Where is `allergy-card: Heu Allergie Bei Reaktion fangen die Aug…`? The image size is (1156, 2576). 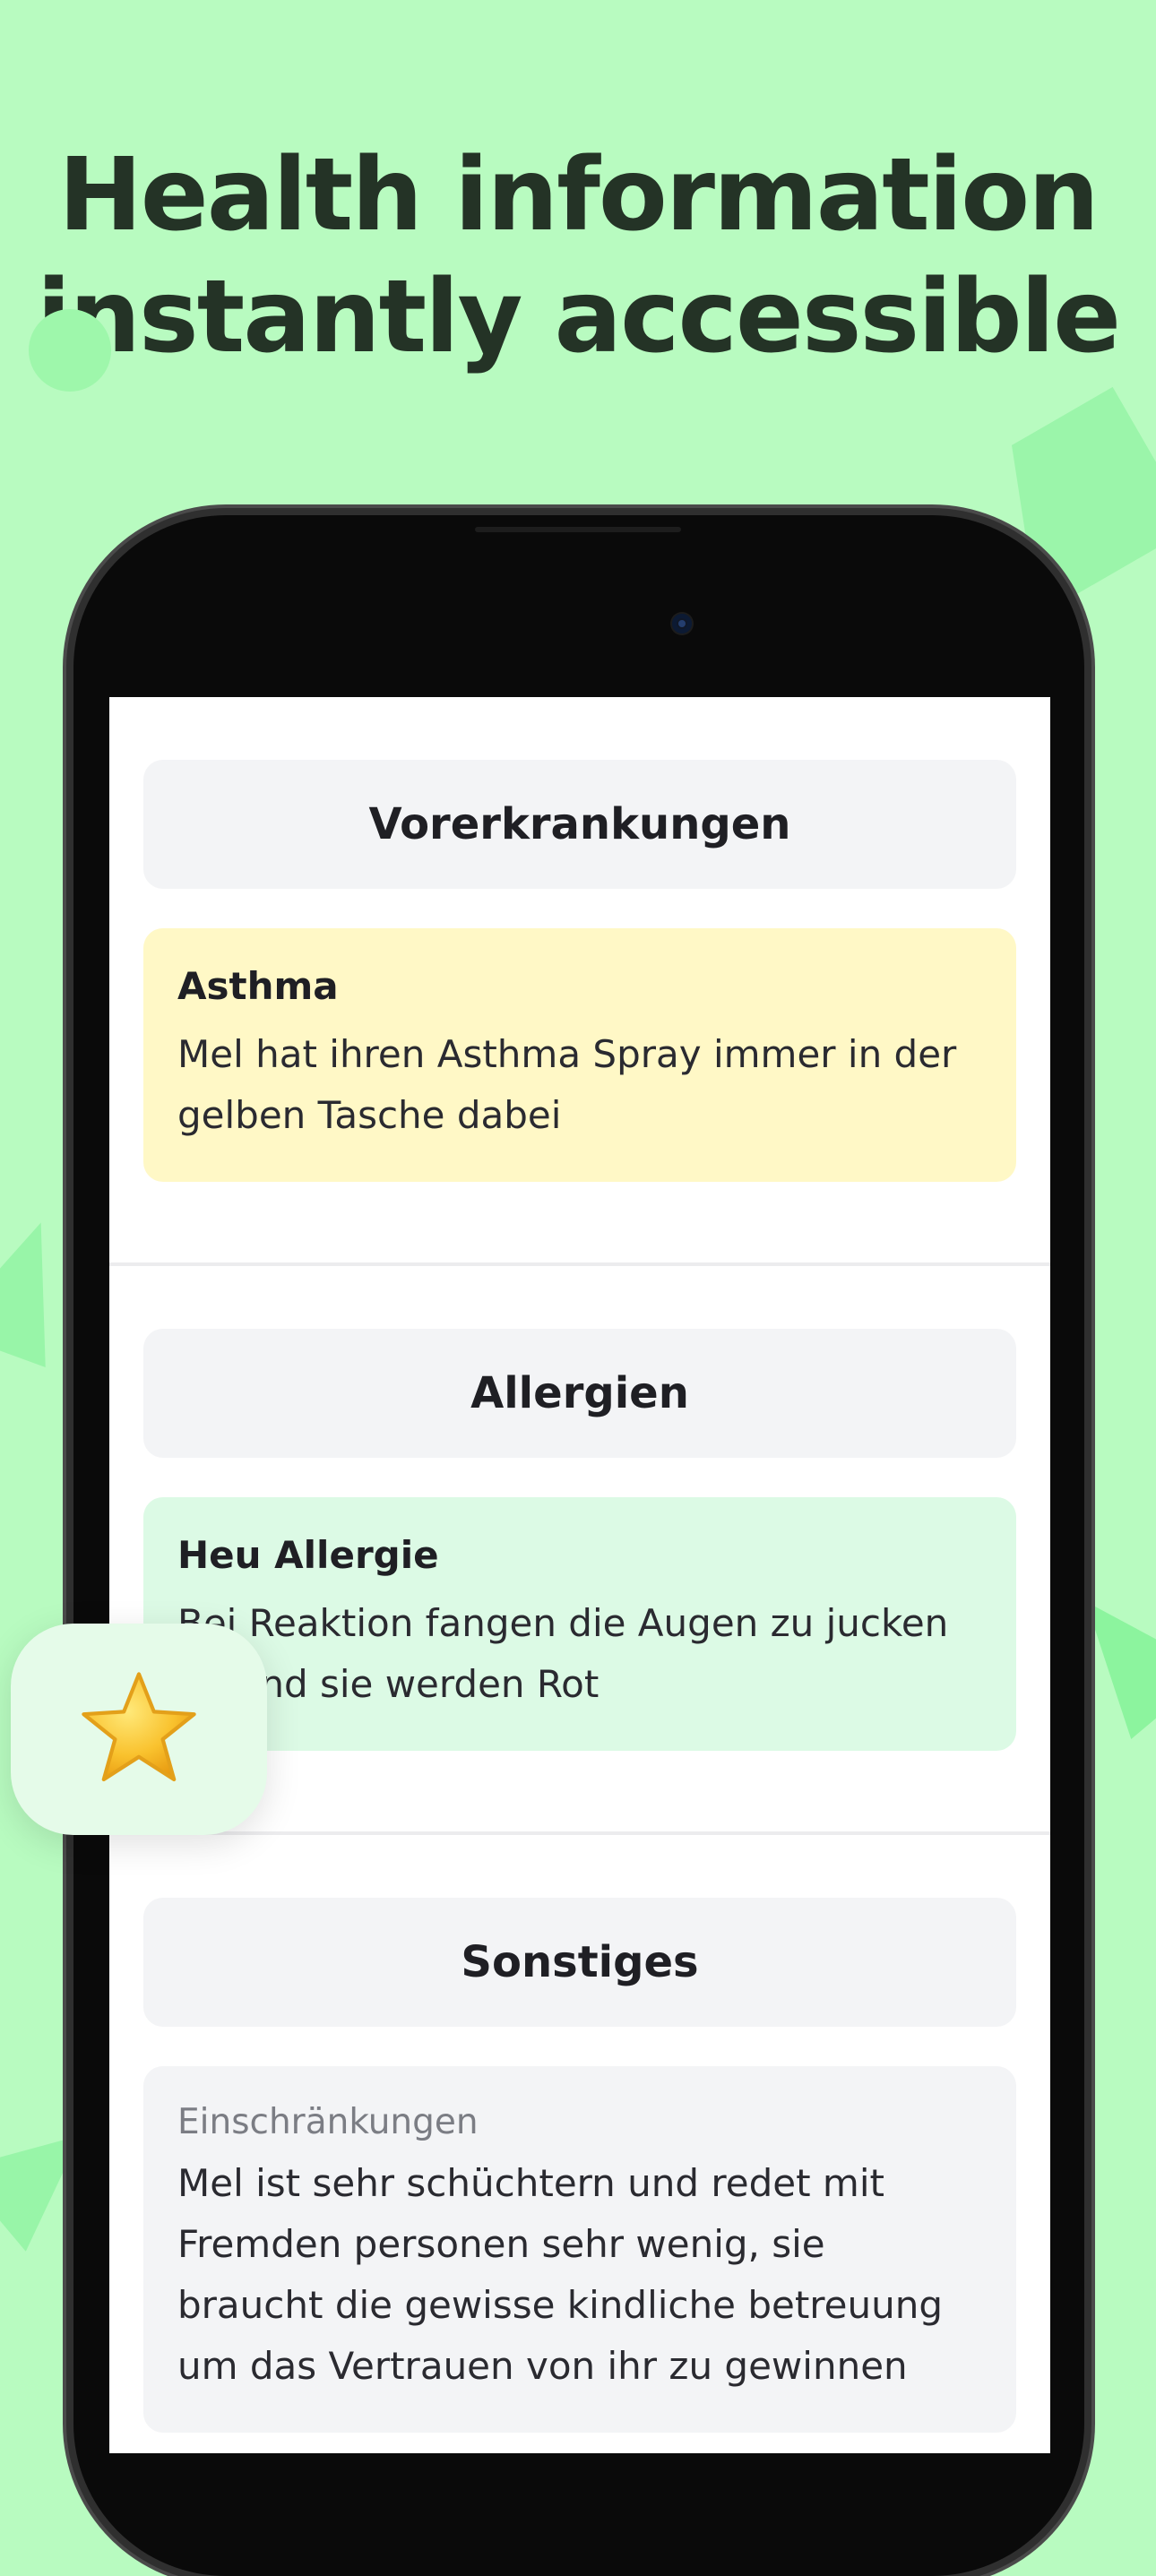
allergy-card: Heu Allergie Bei Reaktion fangen die Aug… is located at coordinates (579, 1624).